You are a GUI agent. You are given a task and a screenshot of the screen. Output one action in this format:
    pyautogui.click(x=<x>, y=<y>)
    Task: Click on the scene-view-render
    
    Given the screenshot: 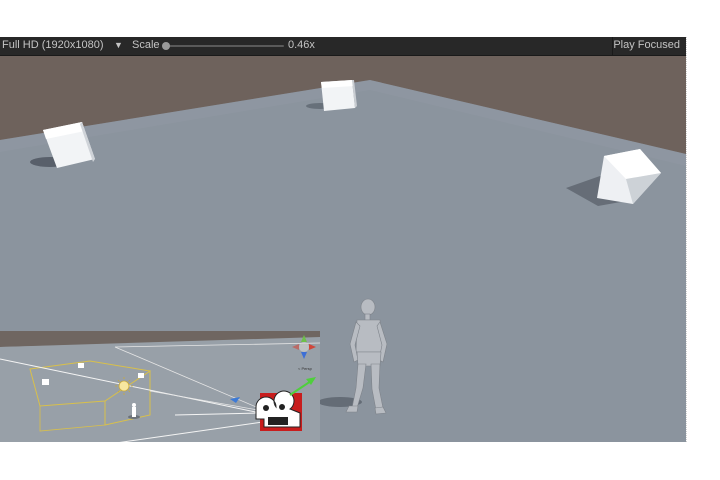 What is the action you would take?
    pyautogui.click(x=160, y=386)
    